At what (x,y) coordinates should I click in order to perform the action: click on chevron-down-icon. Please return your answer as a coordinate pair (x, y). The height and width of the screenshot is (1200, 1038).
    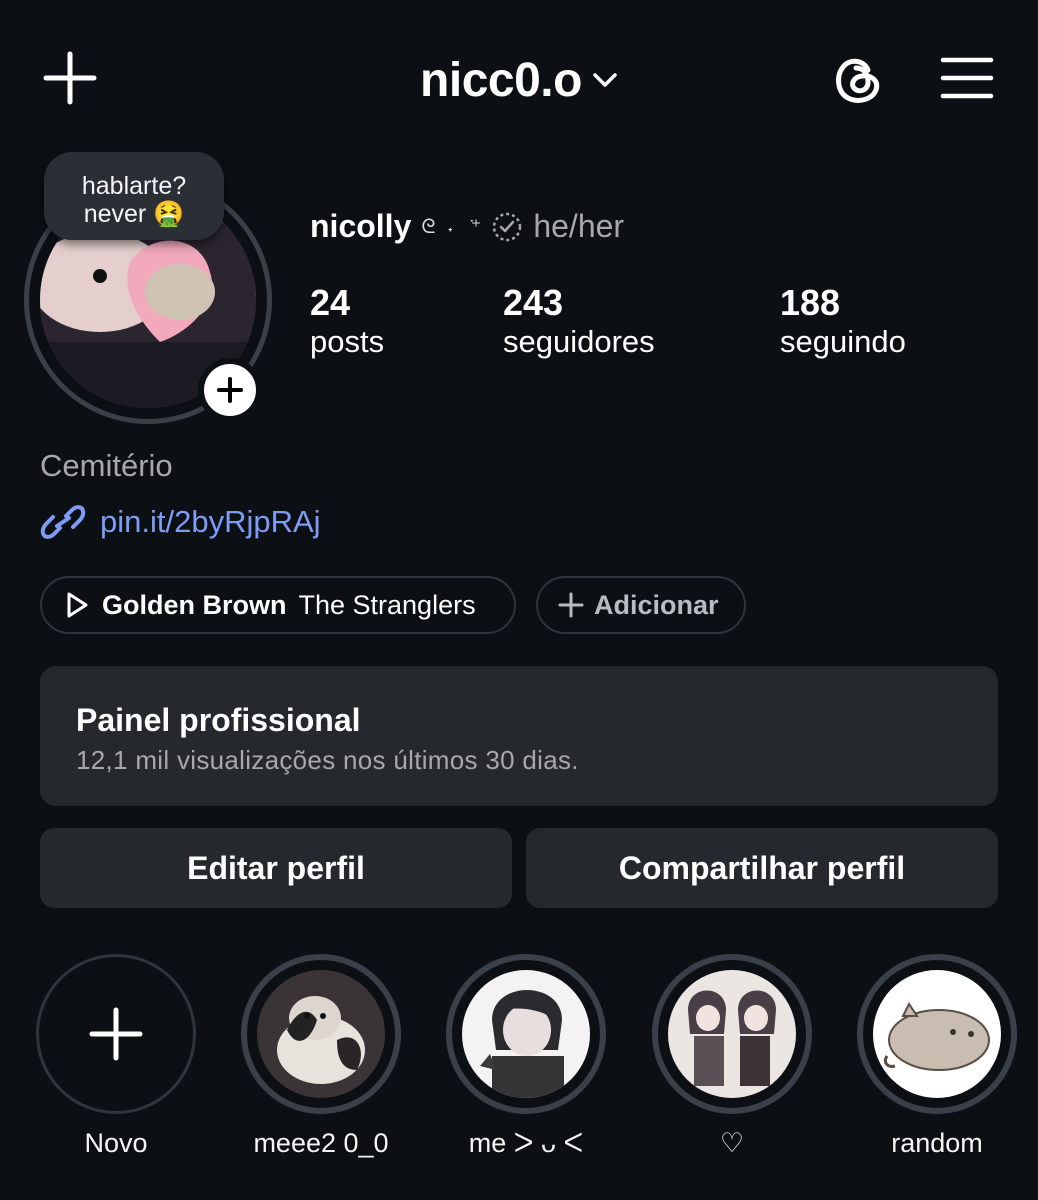
    Looking at the image, I should click on (605, 80).